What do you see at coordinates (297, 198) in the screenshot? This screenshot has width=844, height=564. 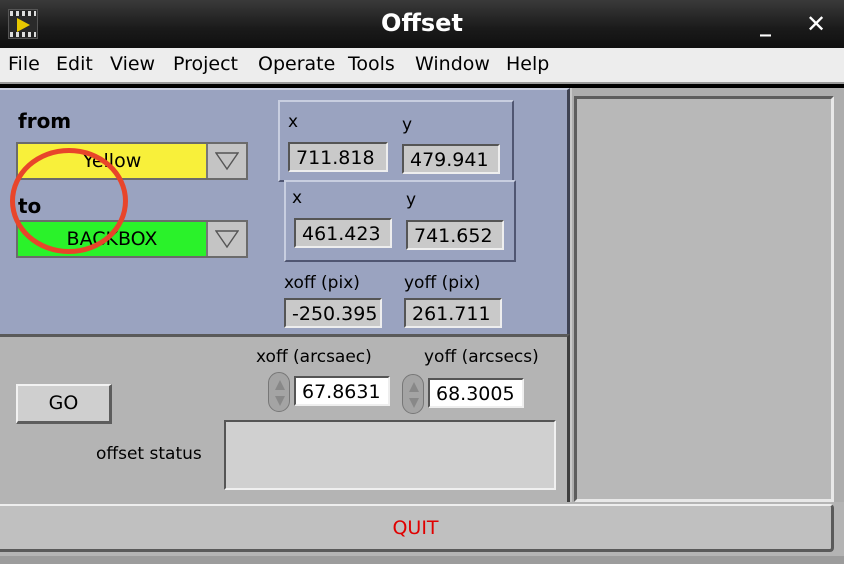 I see `to-x-label: x` at bounding box center [297, 198].